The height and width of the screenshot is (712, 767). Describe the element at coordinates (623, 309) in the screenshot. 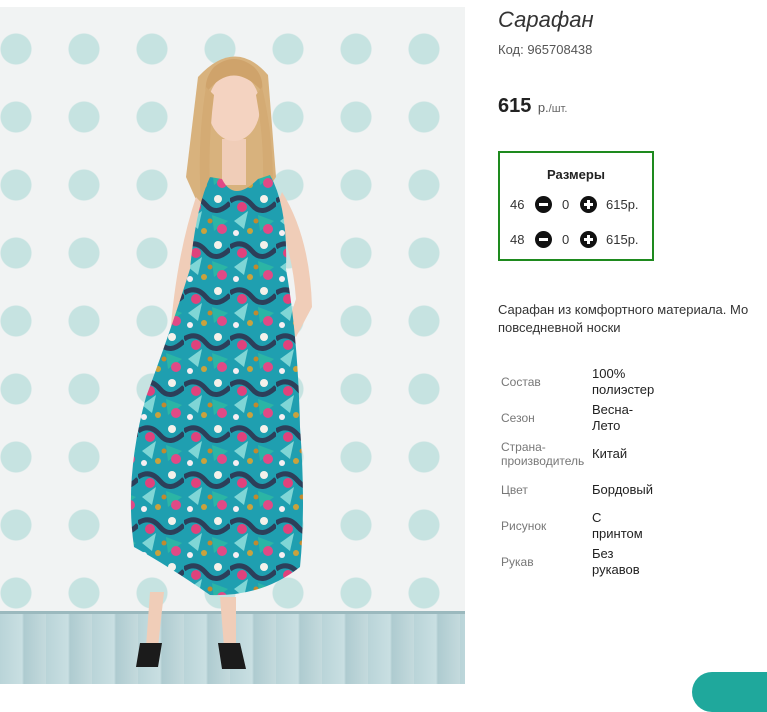

I see `description-line: Сарафан из комфортного материала. Мо` at that location.